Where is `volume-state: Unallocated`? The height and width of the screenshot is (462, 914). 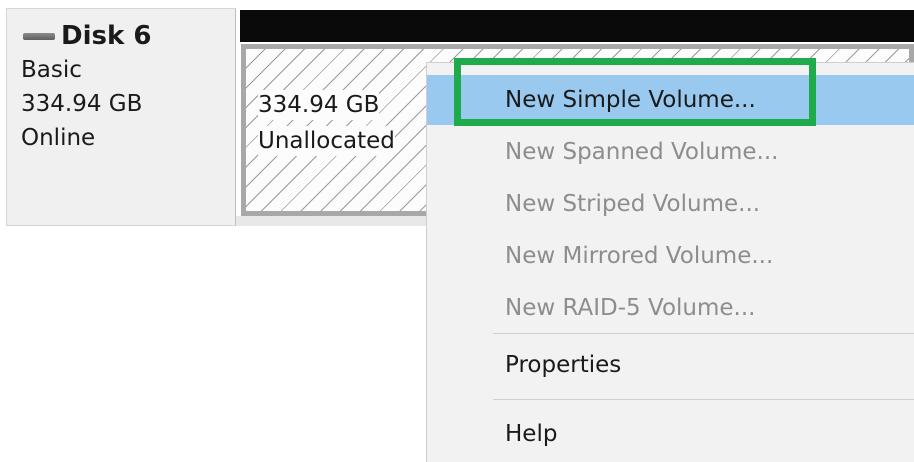 volume-state: Unallocated is located at coordinates (326, 141).